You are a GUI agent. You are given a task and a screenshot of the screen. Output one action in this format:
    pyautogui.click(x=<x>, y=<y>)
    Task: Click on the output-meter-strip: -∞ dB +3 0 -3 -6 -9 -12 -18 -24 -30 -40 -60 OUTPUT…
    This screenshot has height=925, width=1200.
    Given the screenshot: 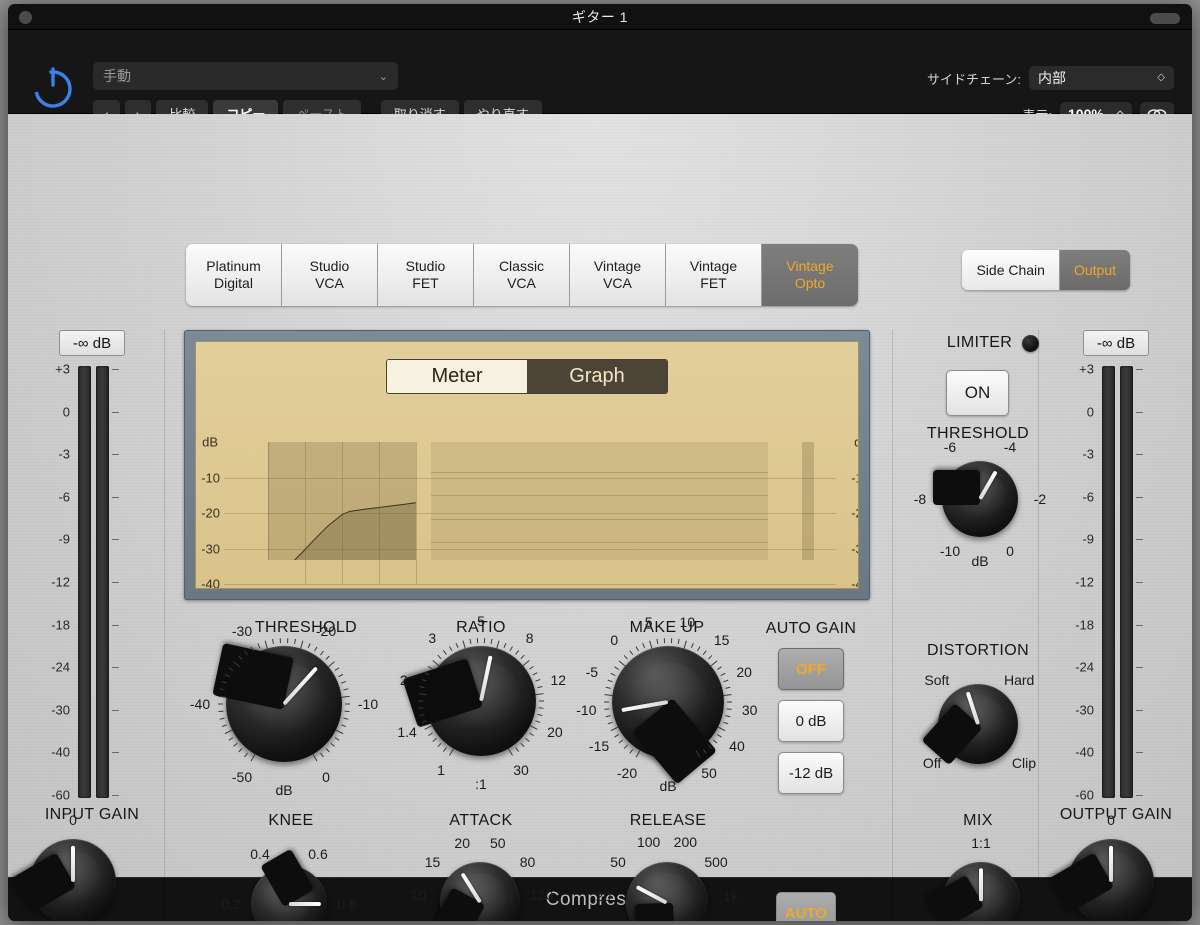 What is the action you would take?
    pyautogui.click(x=1116, y=577)
    